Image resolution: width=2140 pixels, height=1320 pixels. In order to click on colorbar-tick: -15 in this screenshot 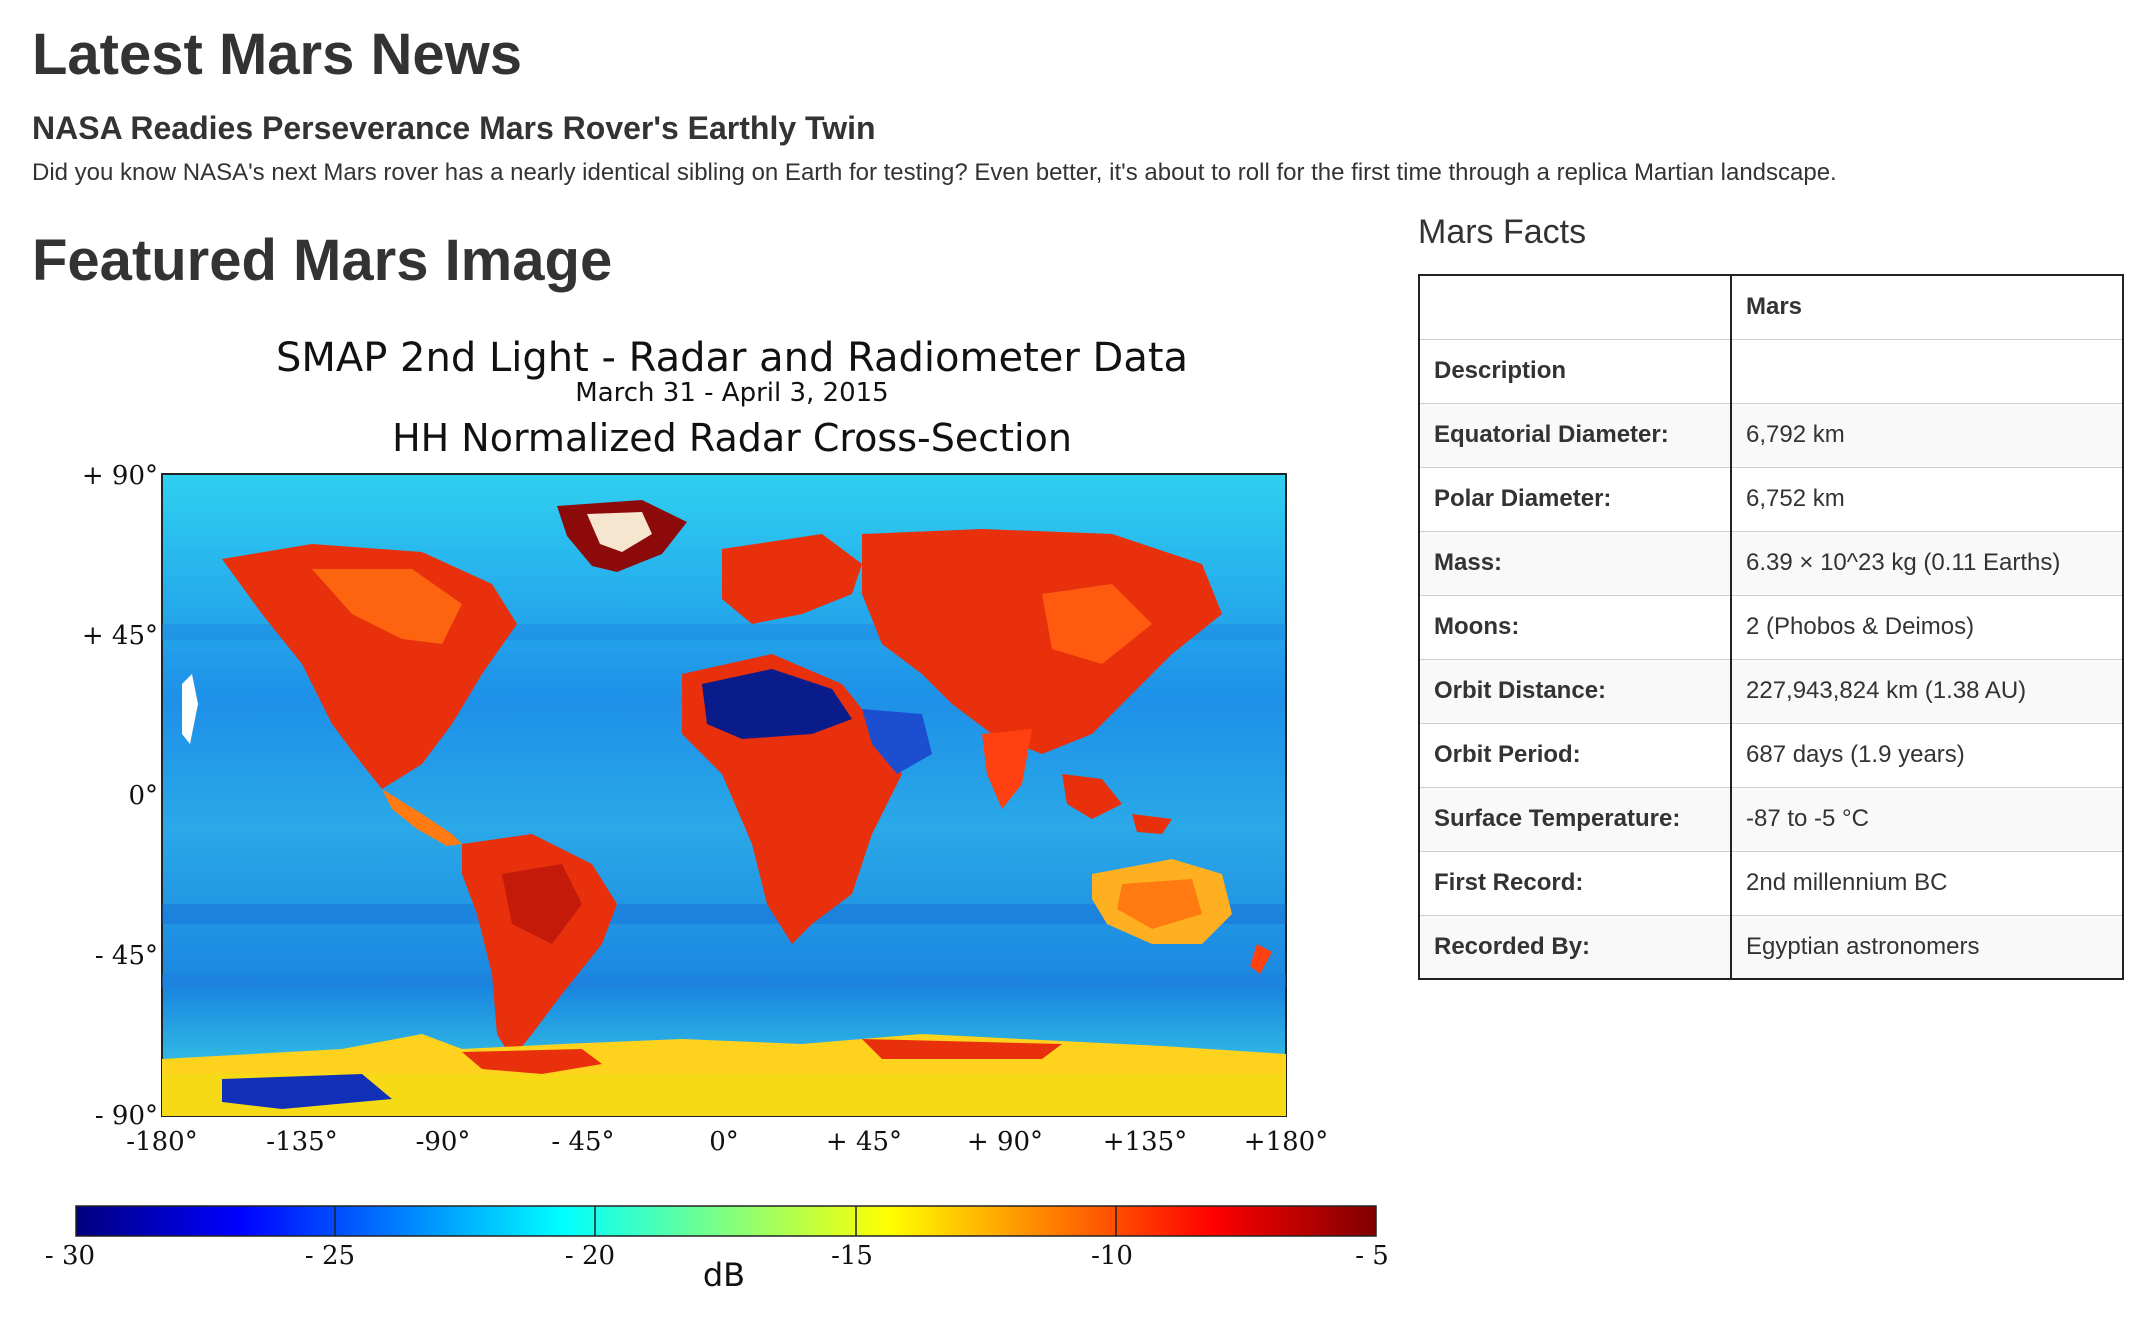, I will do `click(852, 1256)`.